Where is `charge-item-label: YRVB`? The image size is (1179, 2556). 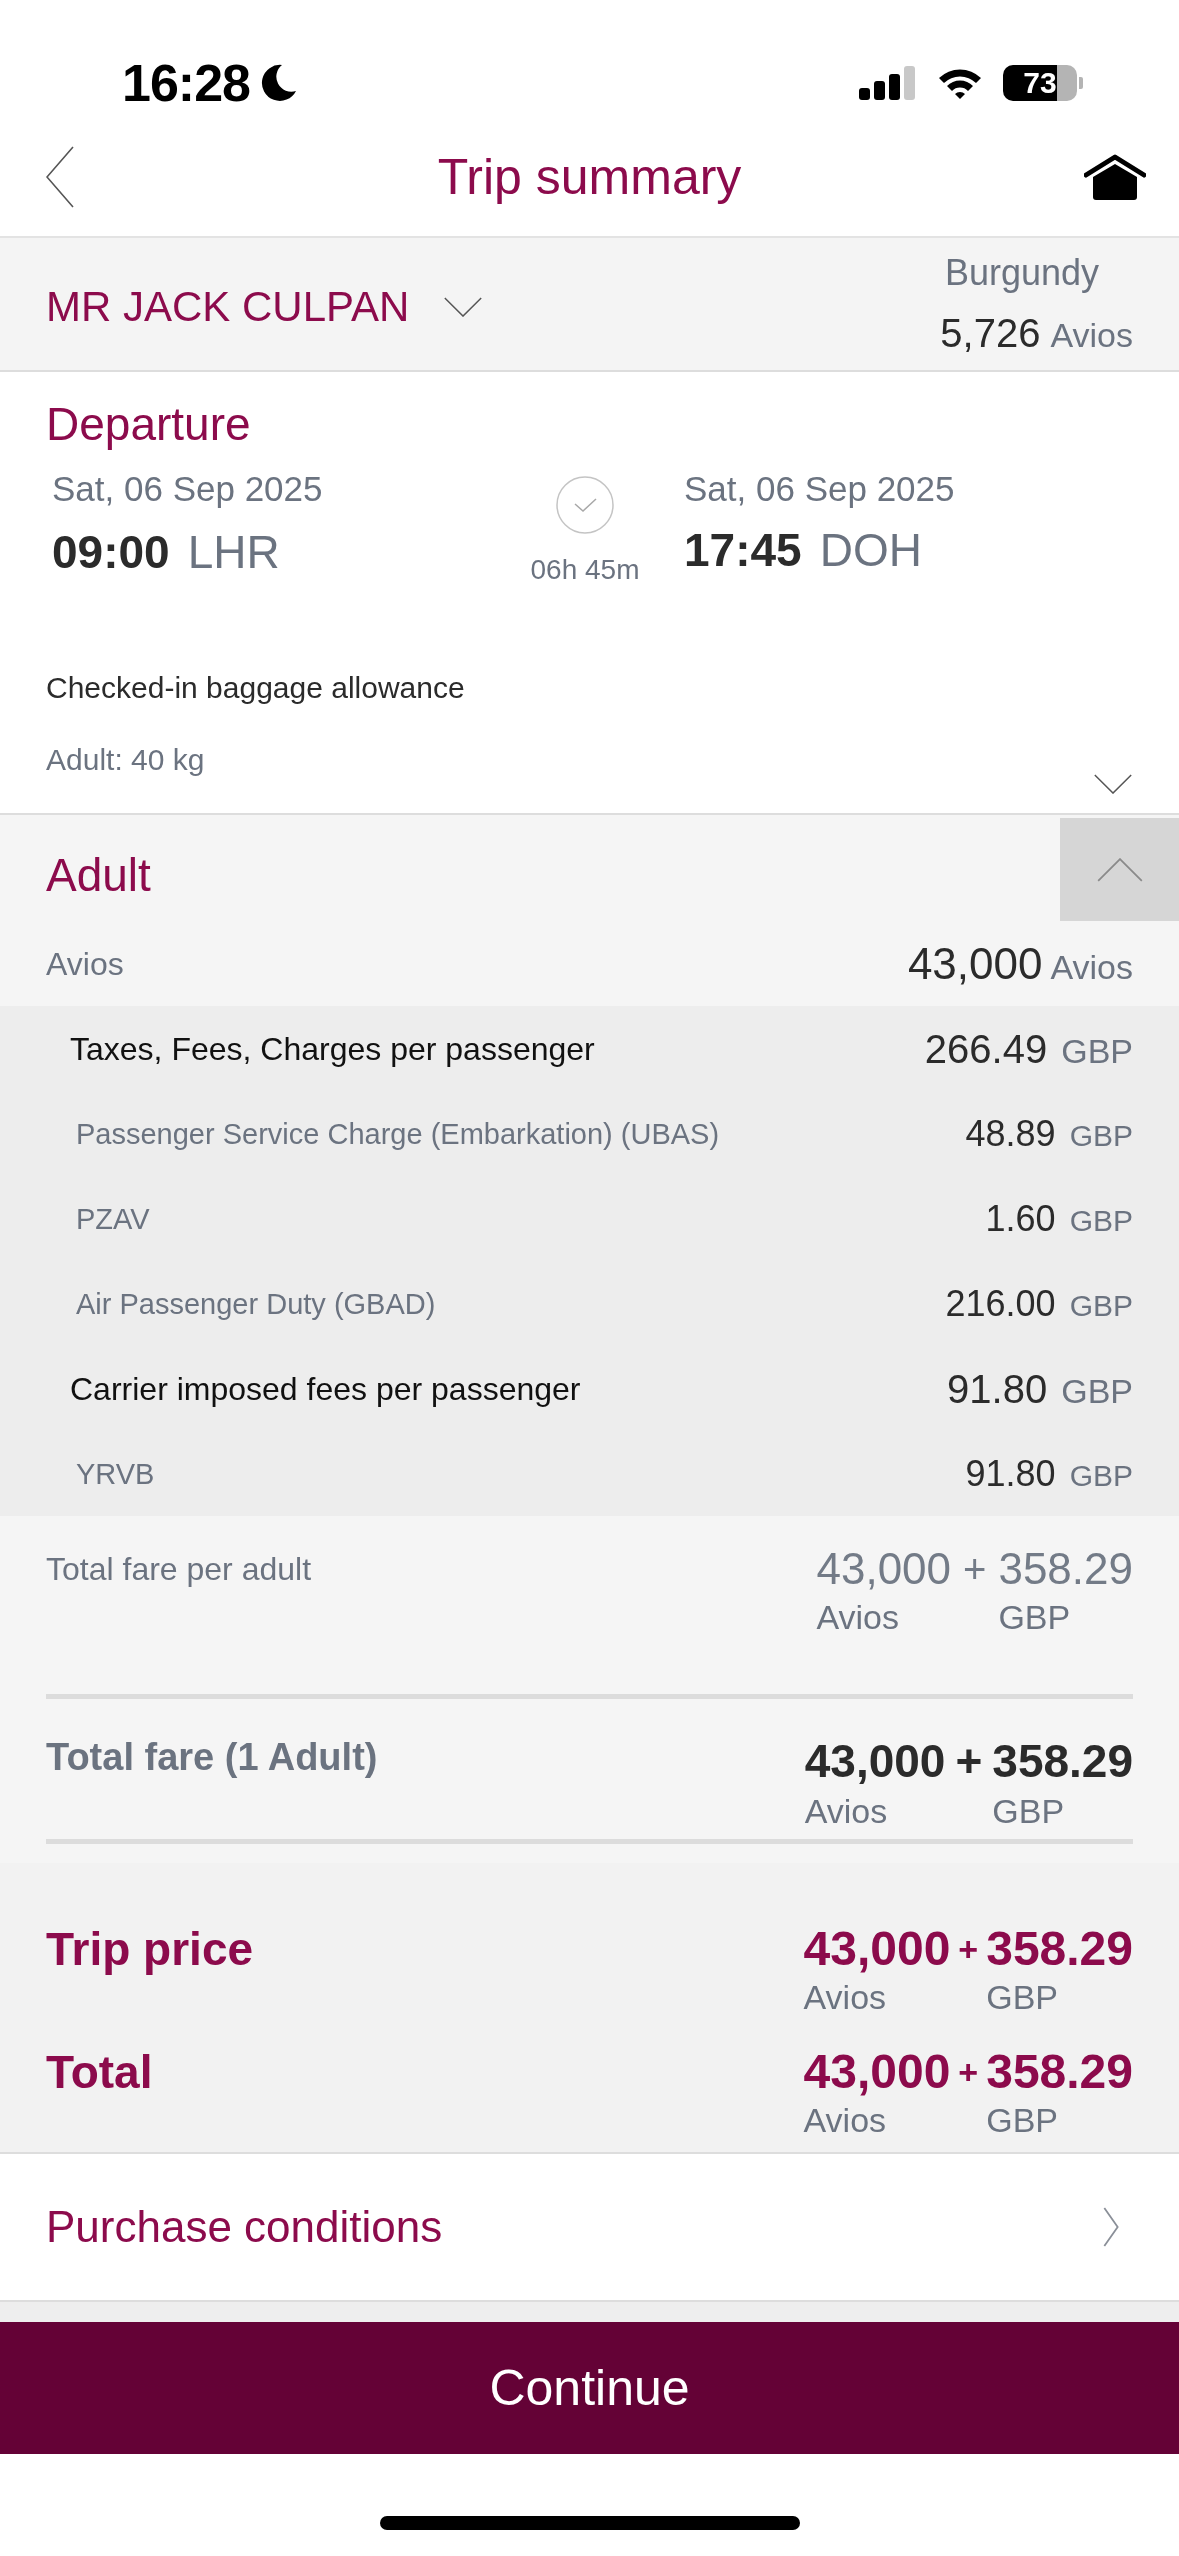
charge-item-label: YRVB is located at coordinates (115, 1474).